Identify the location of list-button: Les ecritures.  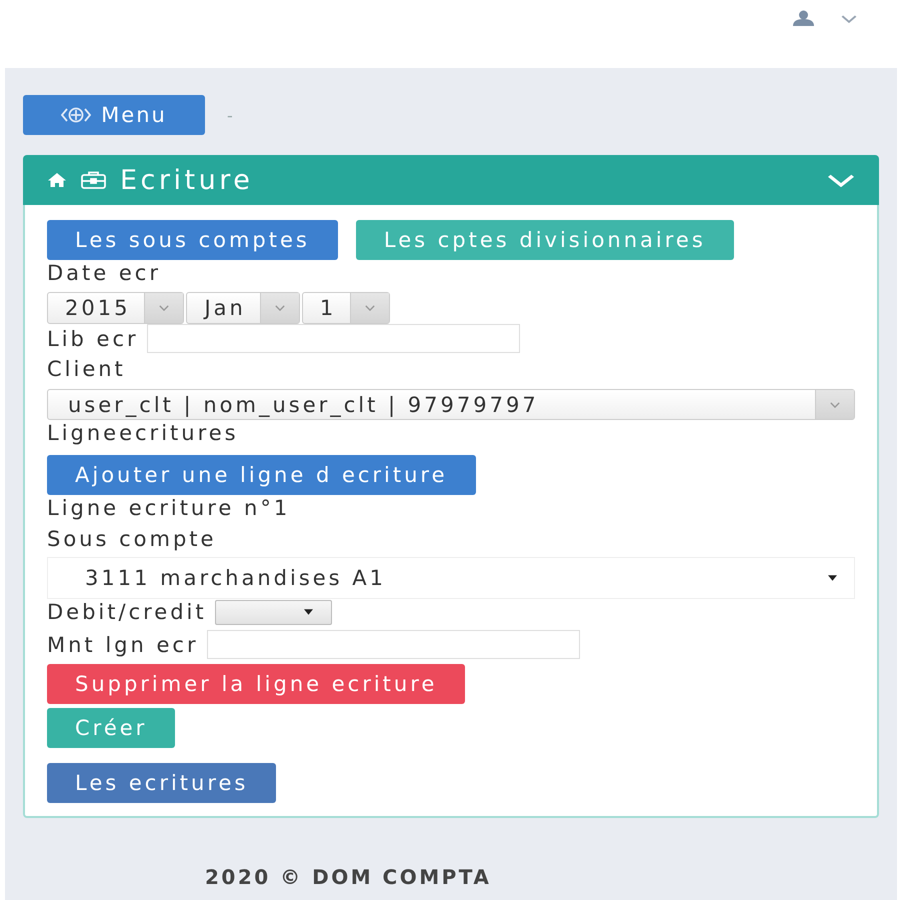
(161, 783).